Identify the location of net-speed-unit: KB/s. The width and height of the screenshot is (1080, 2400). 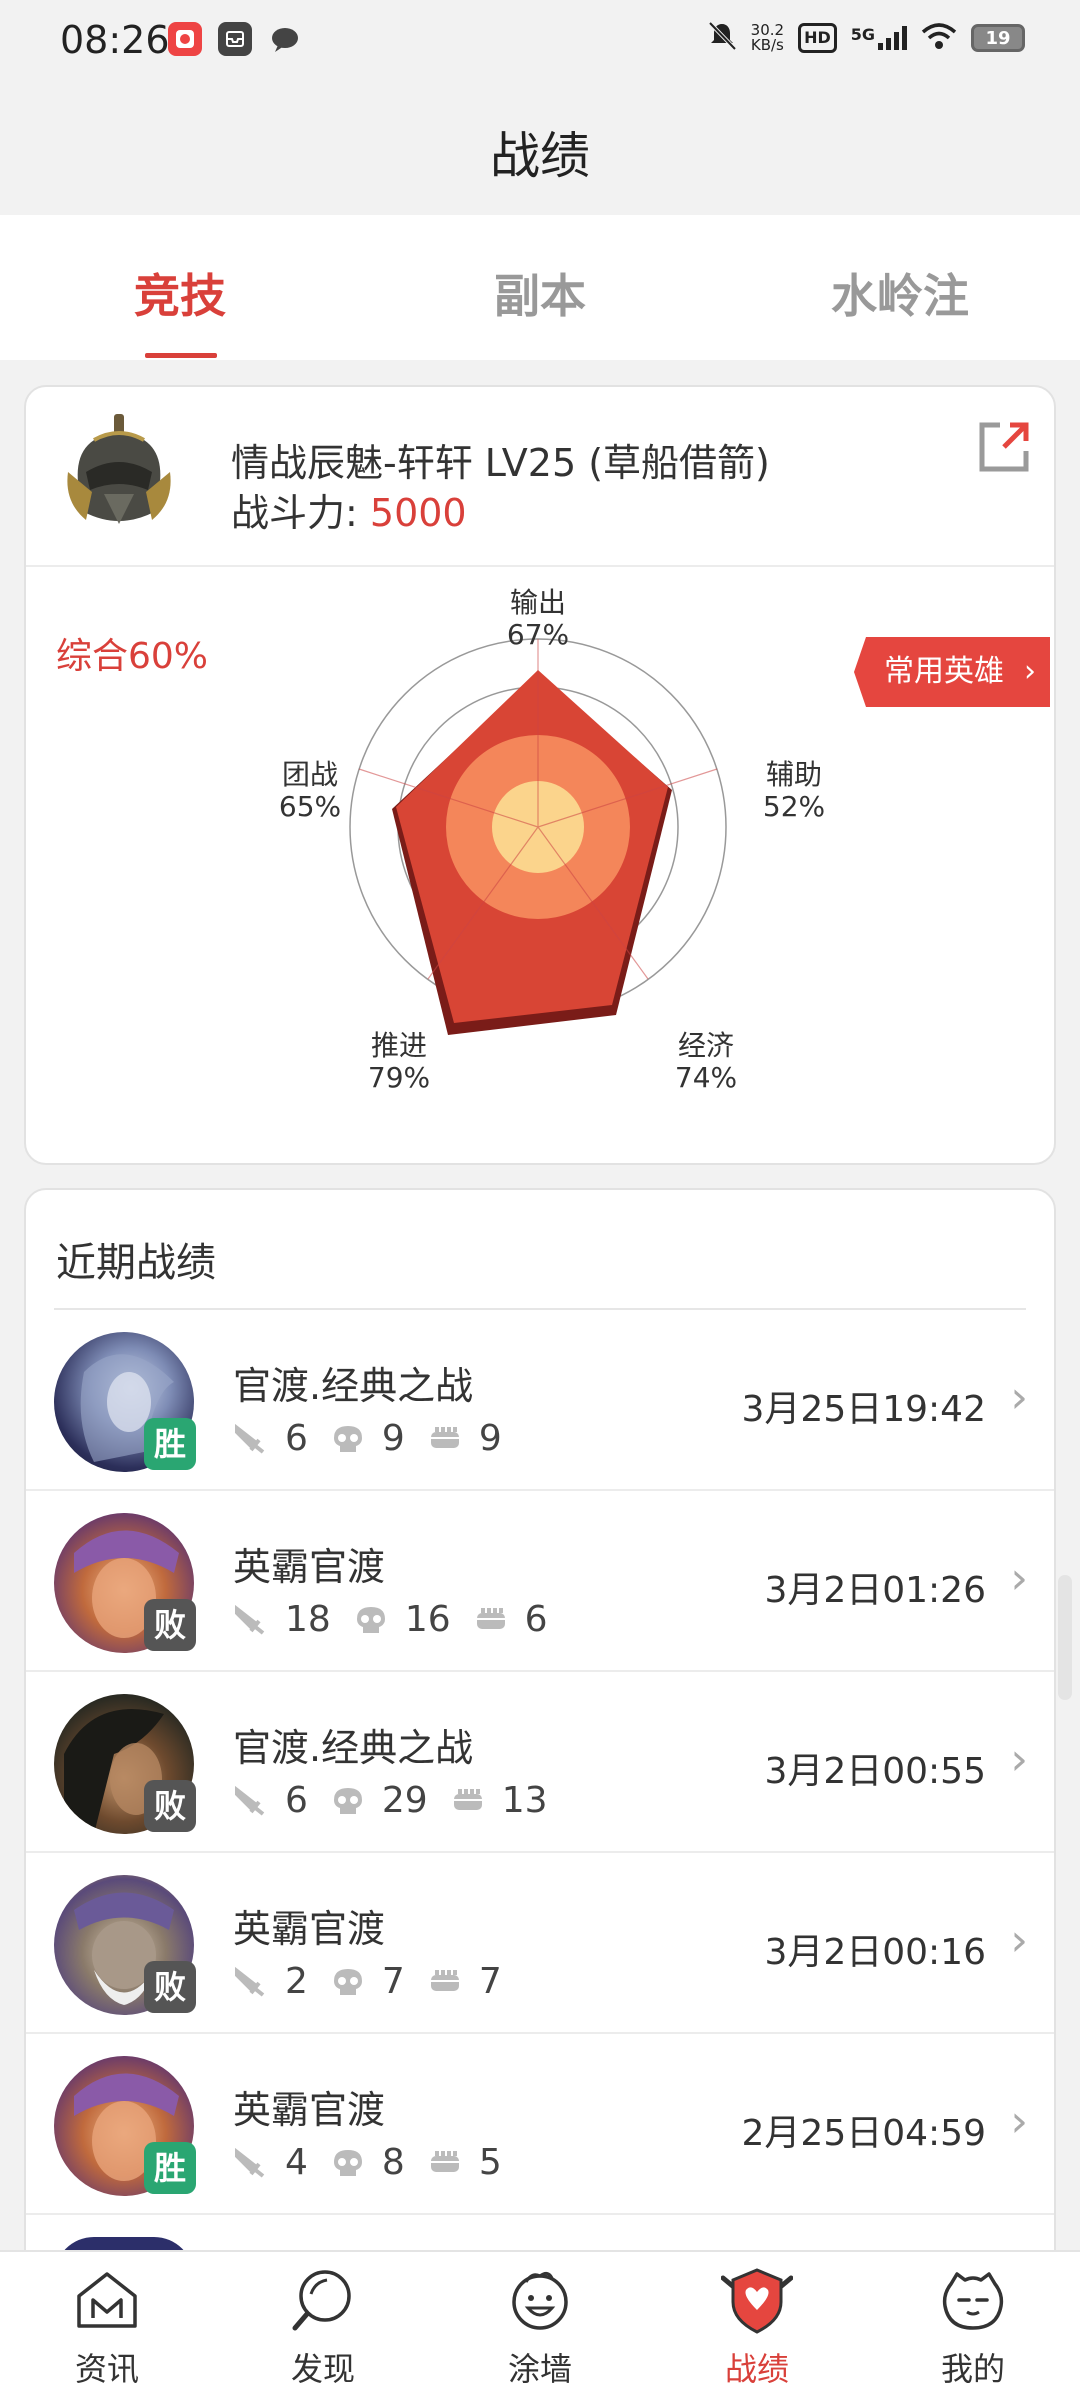
(767, 45).